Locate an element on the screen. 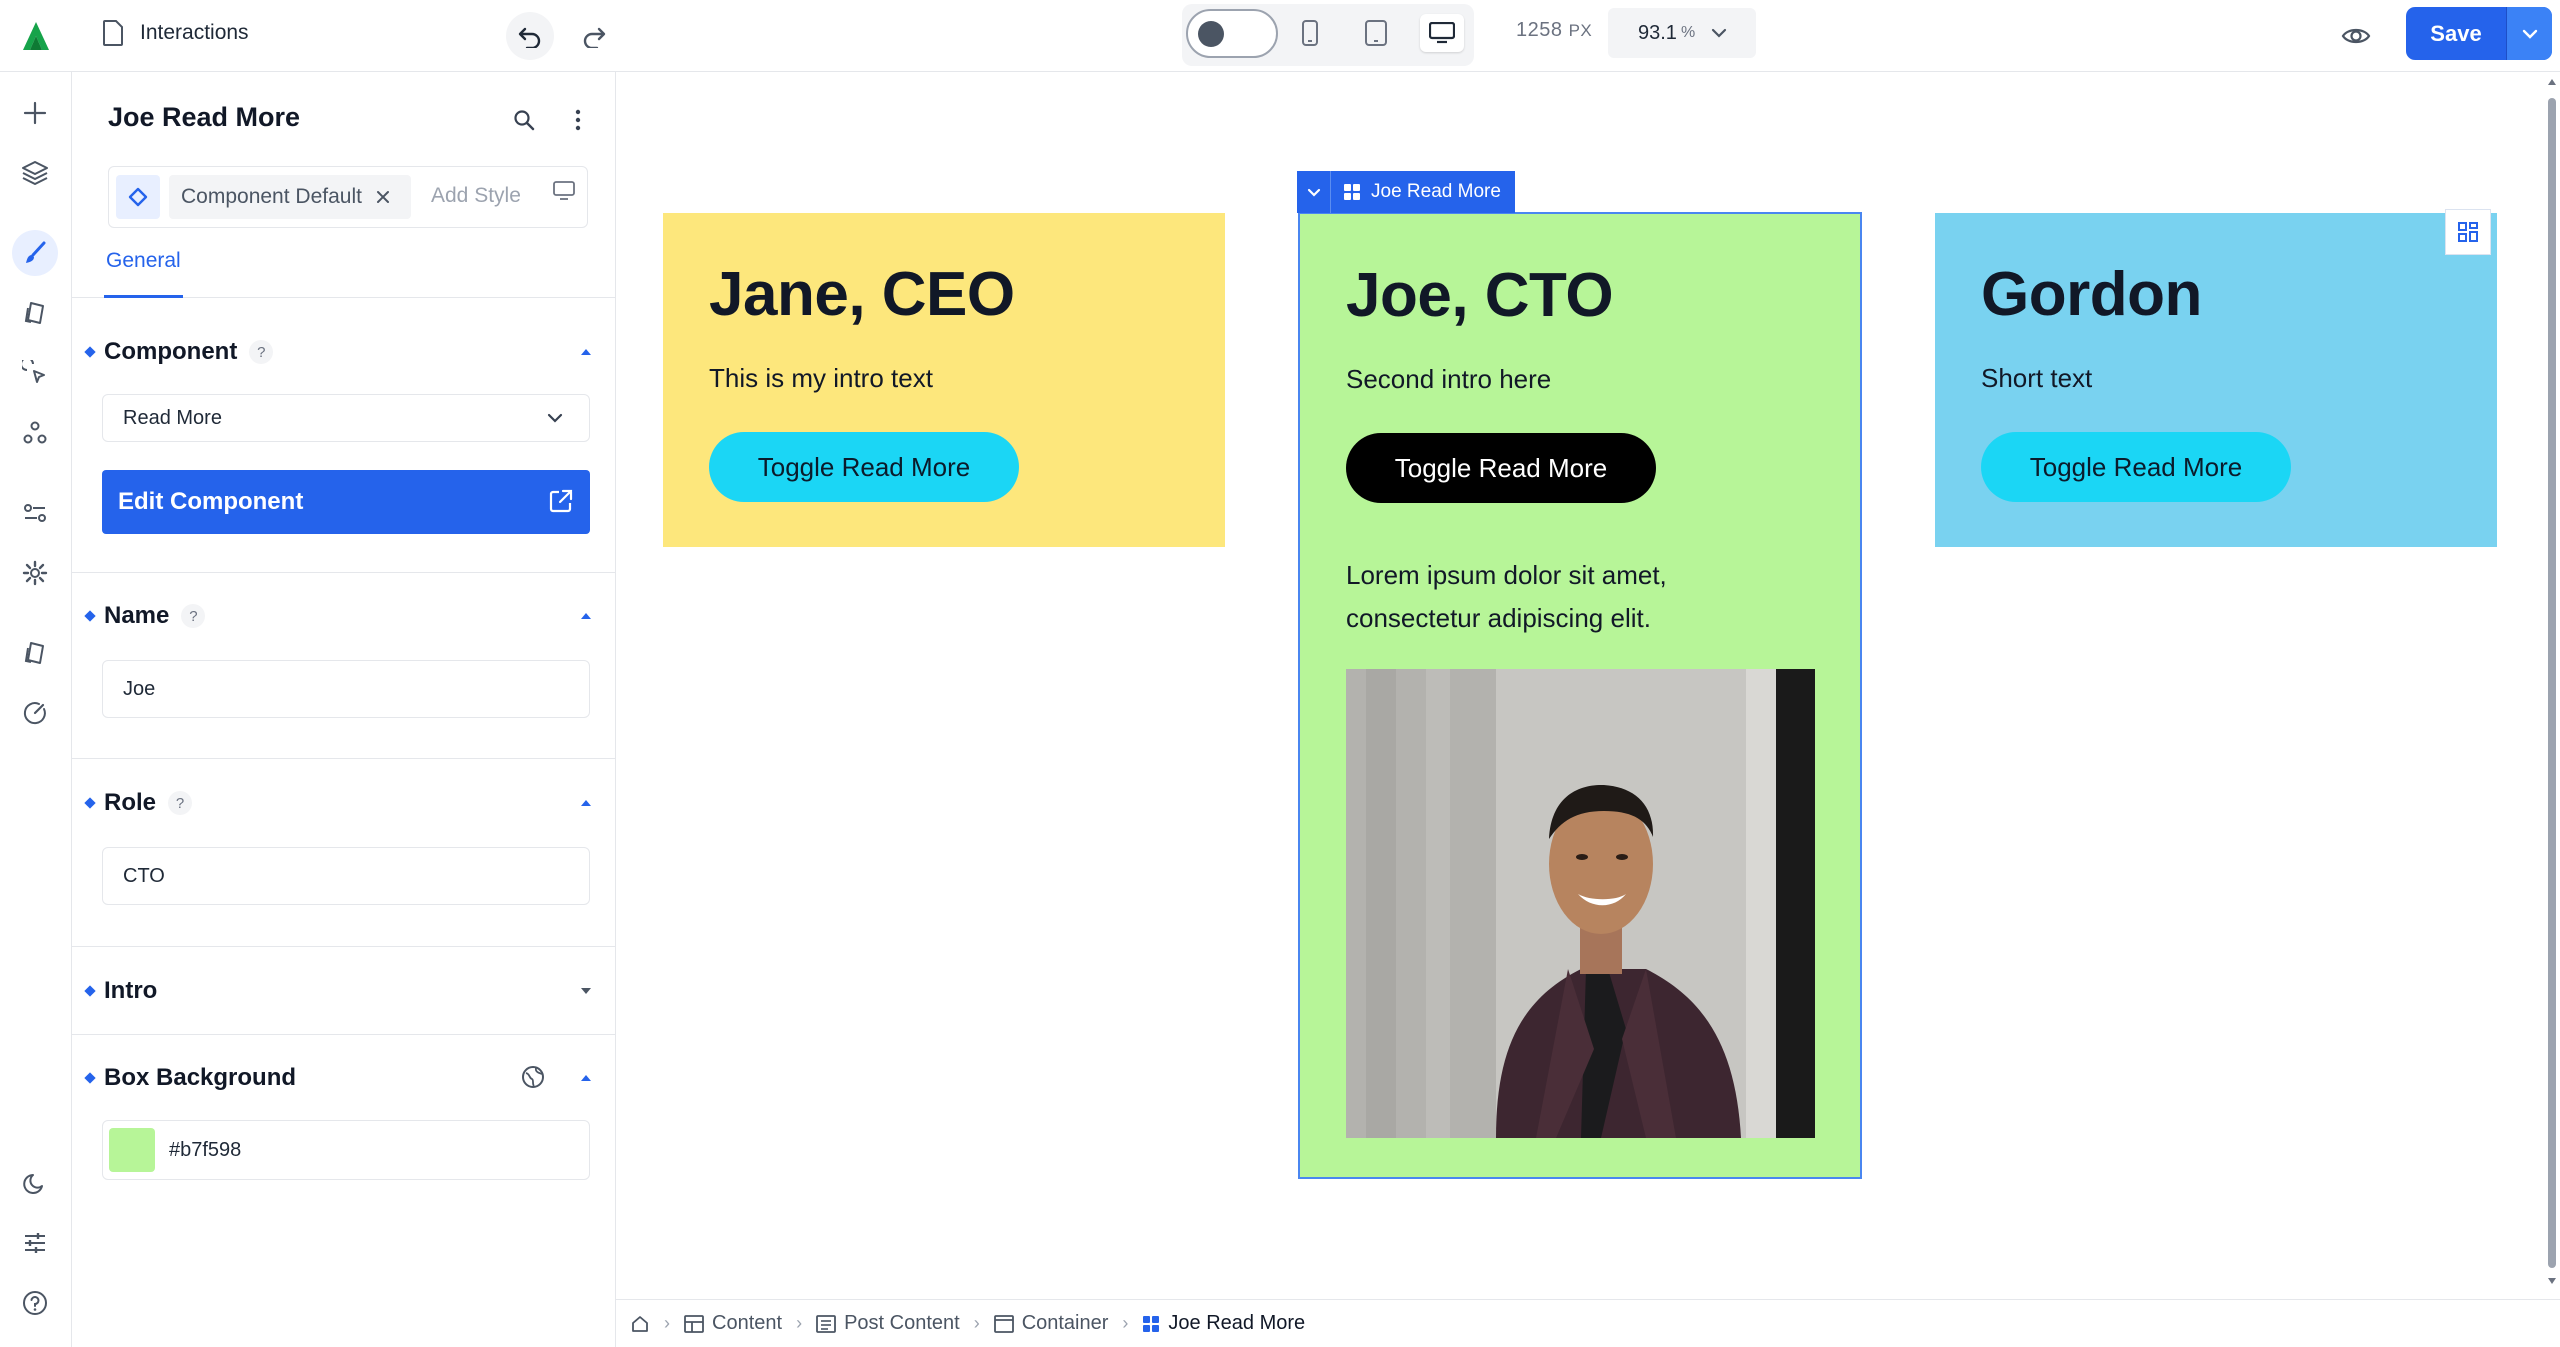 The image size is (2560, 1347). intro-section-header: Intro is located at coordinates (340, 991).